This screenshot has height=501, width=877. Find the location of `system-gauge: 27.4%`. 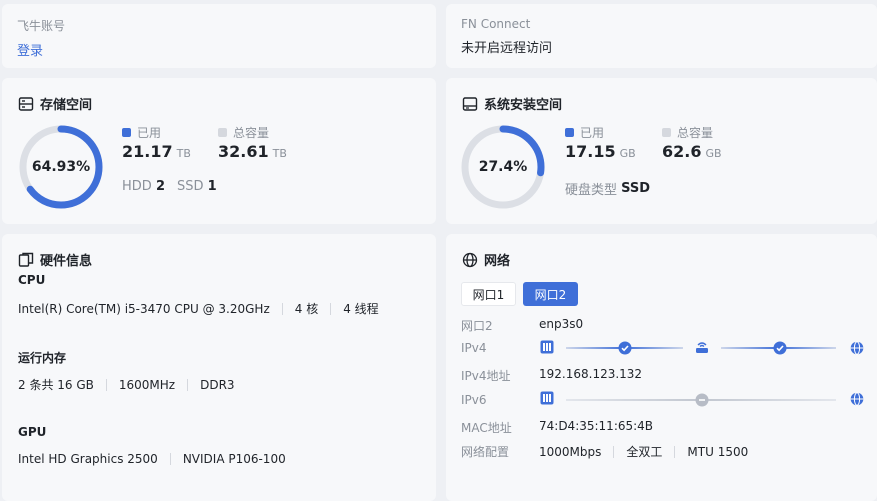

system-gauge: 27.4% is located at coordinates (503, 167).